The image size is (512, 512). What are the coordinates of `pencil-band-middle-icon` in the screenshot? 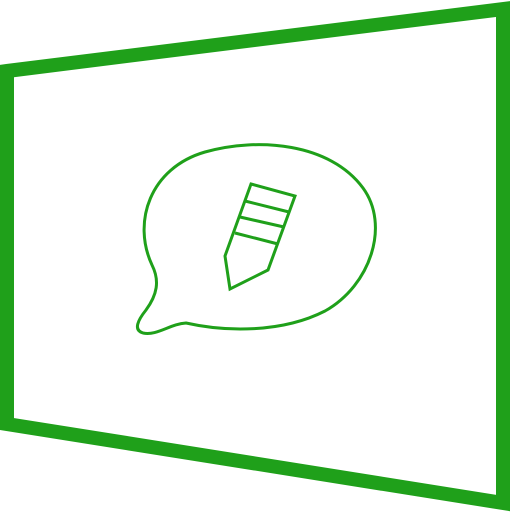 It's located at (262, 222).